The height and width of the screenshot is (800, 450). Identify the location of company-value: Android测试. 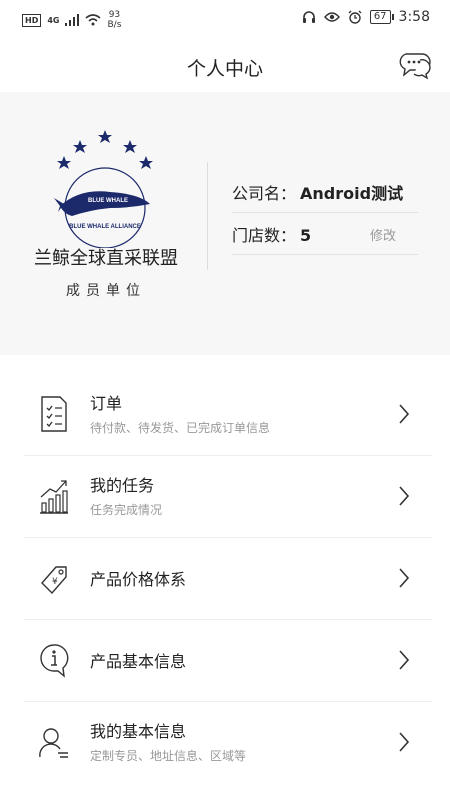
(352, 193).